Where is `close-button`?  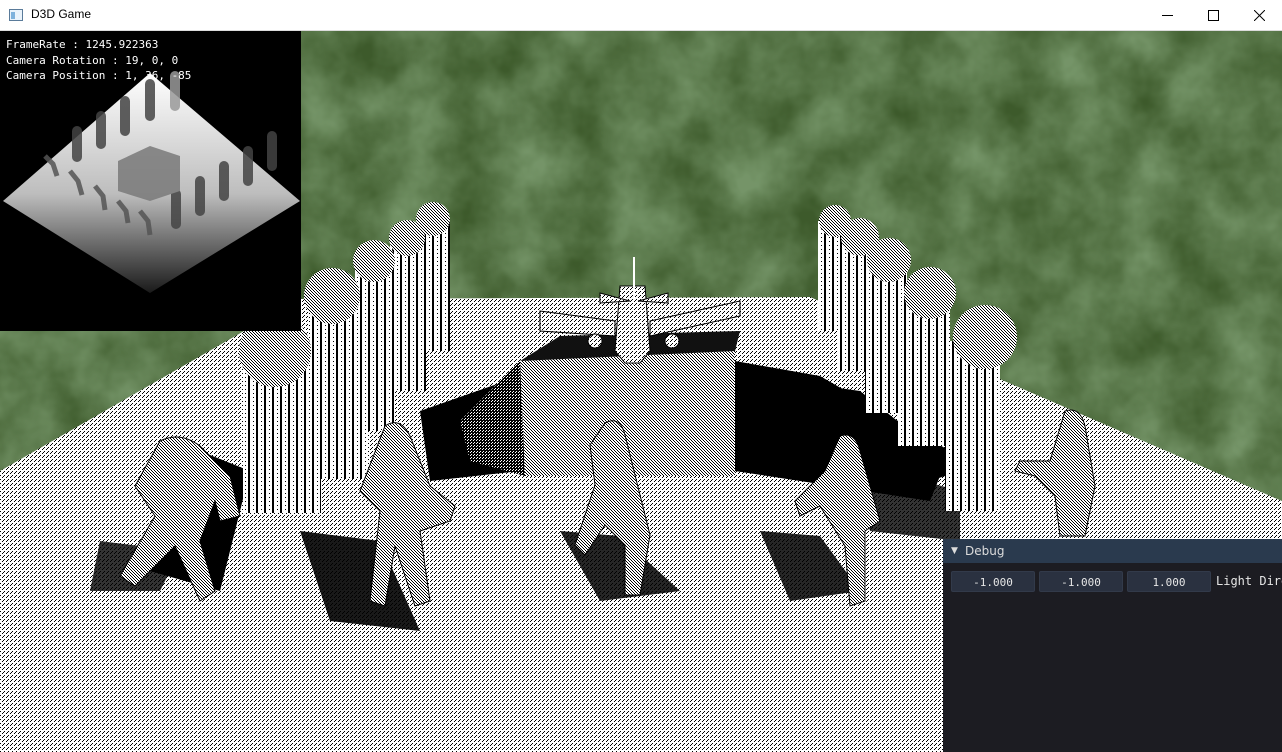 close-button is located at coordinates (1259, 15).